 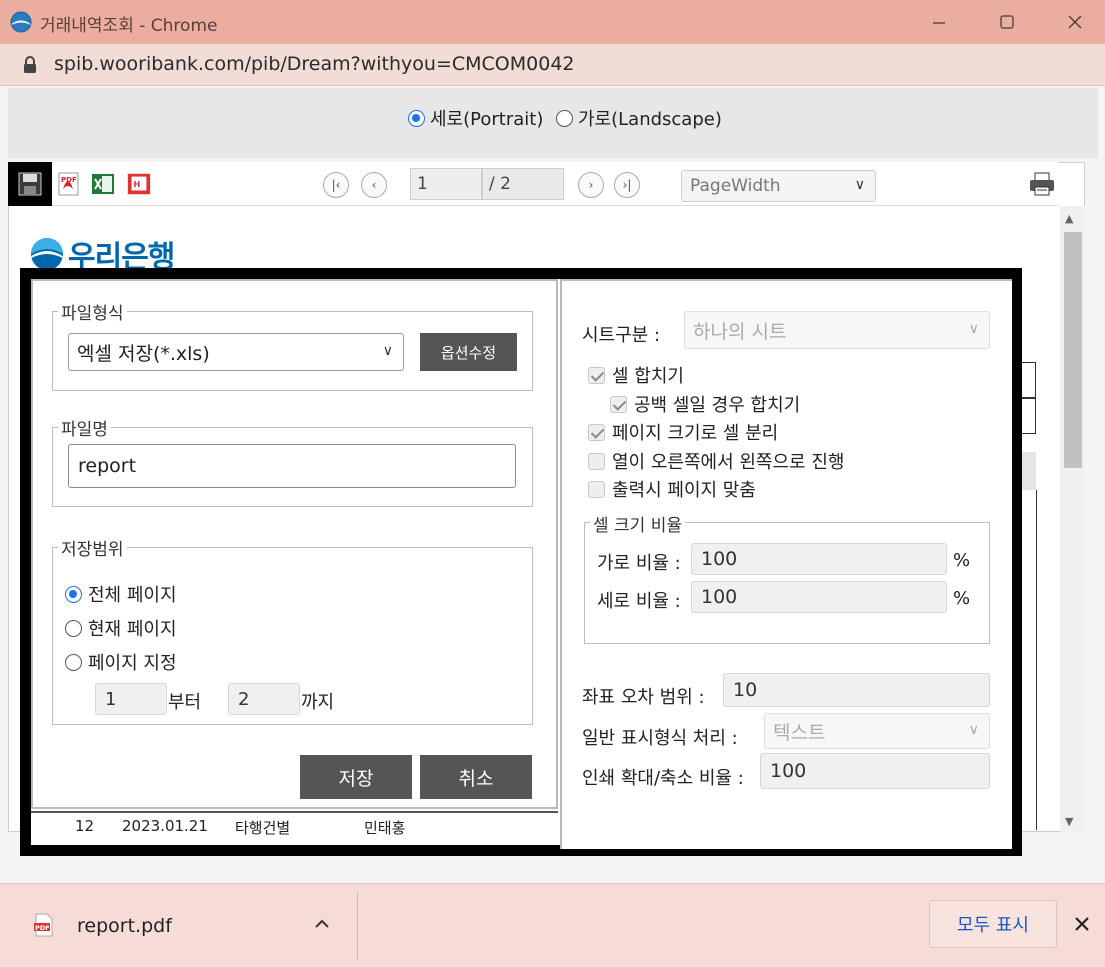 I want to click on merge-blank-option: 공백 셀일 경우 합치기, so click(x=705, y=404).